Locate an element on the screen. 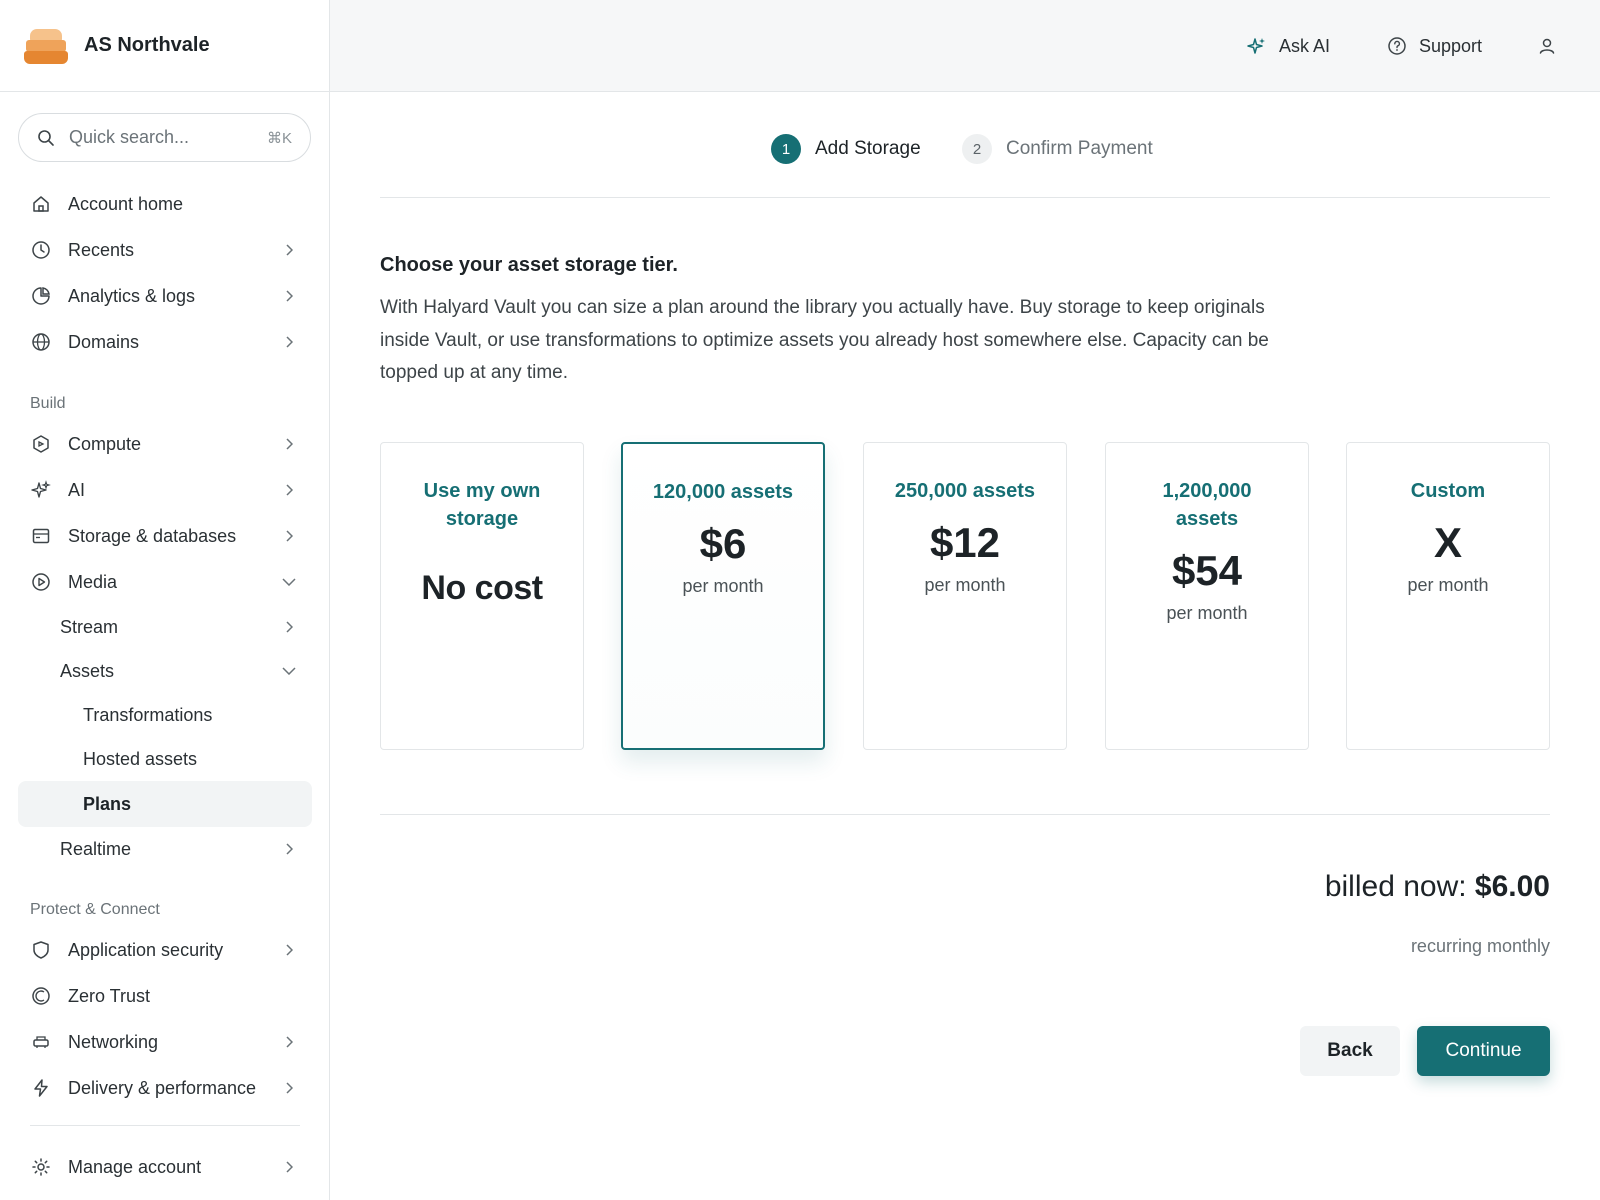 Image resolution: width=1600 pixels, height=1200 pixels. tier-title: 120,000 assets is located at coordinates (723, 492).